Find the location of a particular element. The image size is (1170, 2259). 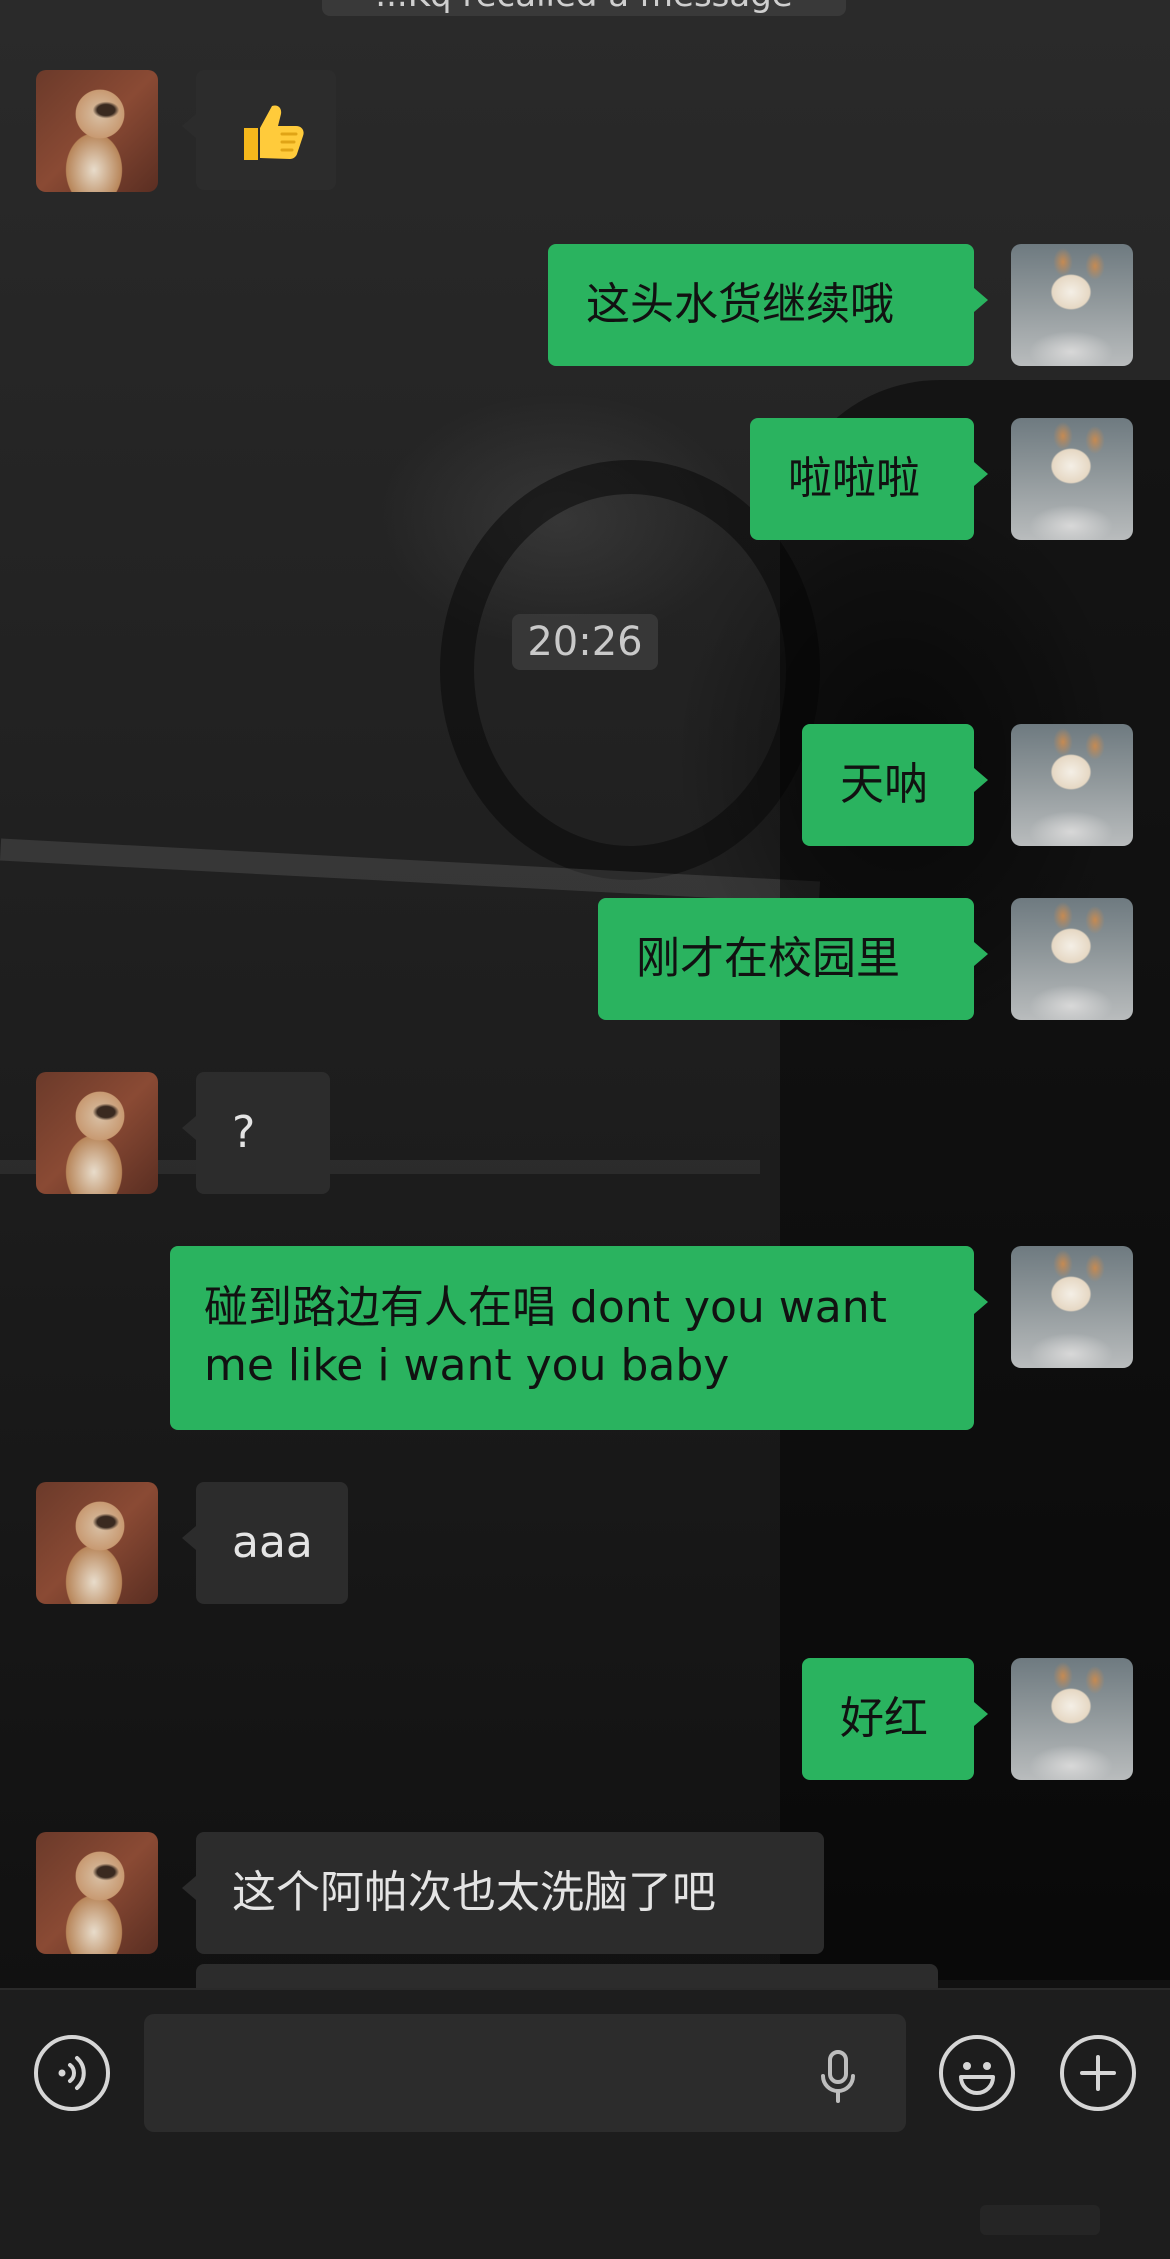

watermark is located at coordinates (1040, 2220).